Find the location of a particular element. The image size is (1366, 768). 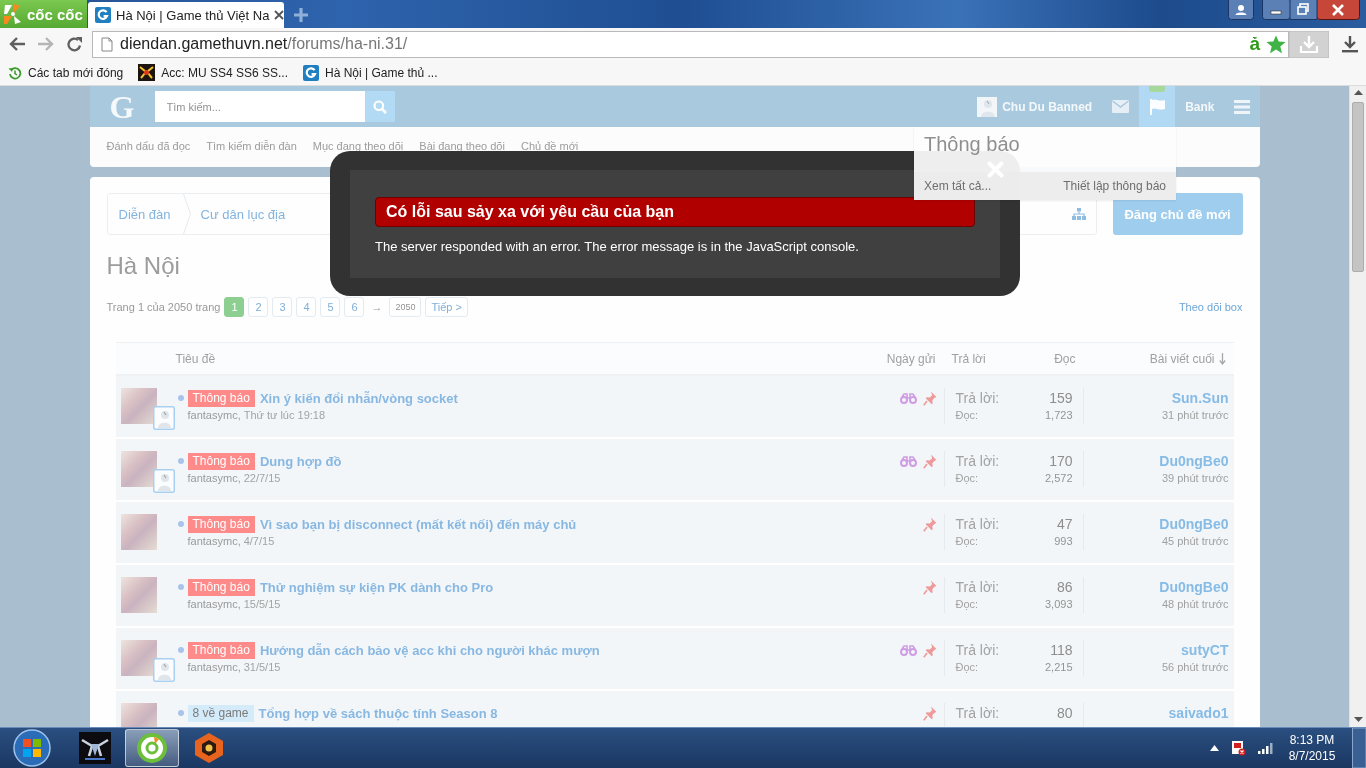

page-link: 6 is located at coordinates (354, 307).